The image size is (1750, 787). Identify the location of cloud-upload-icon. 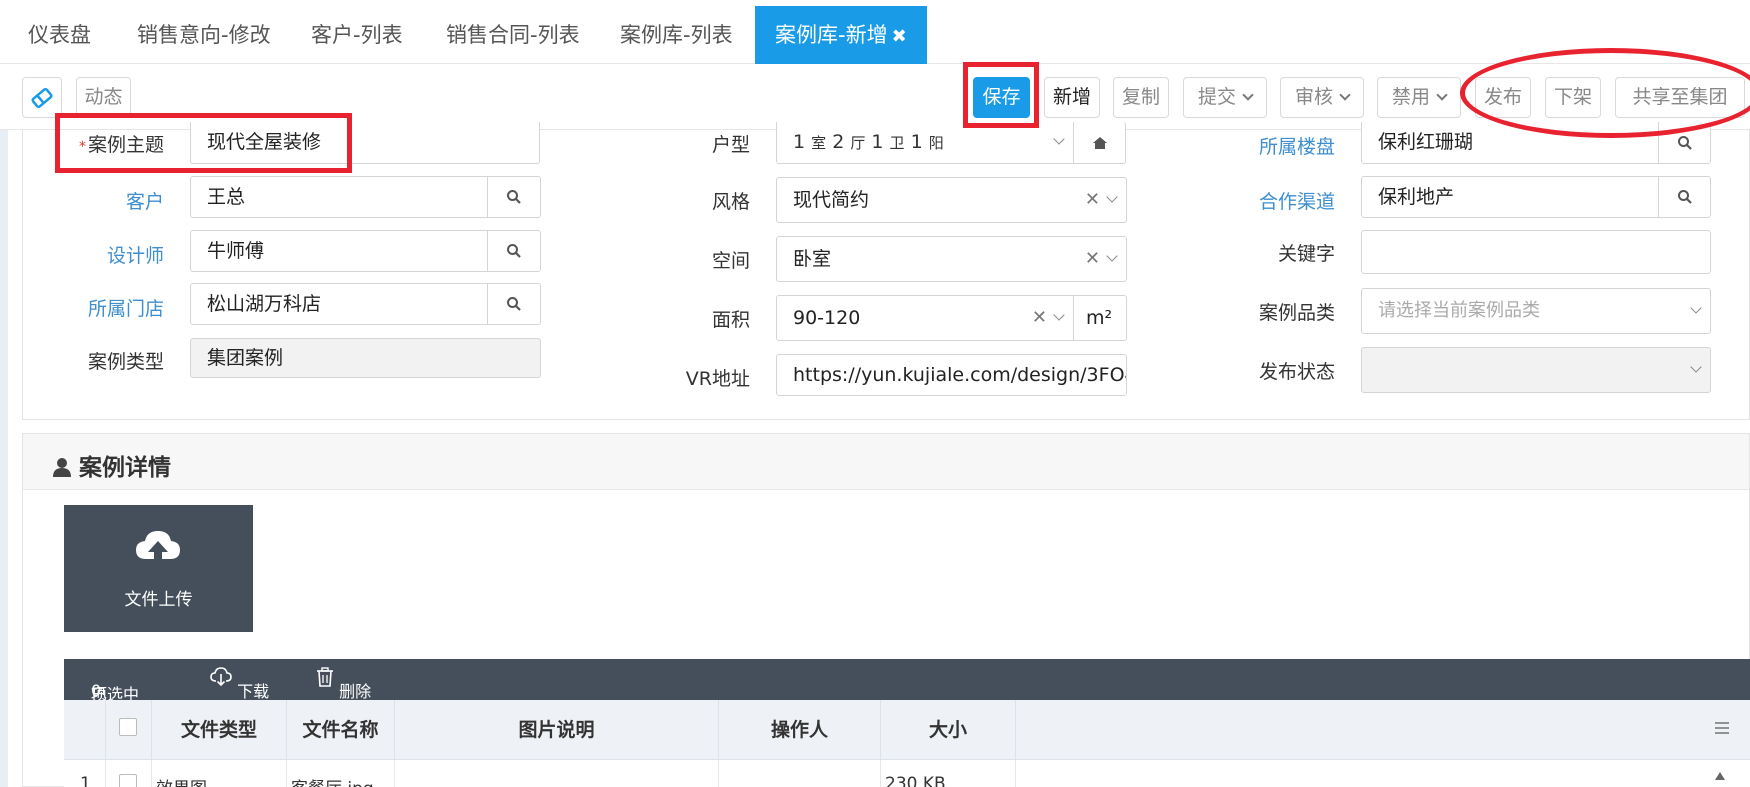
(158, 549).